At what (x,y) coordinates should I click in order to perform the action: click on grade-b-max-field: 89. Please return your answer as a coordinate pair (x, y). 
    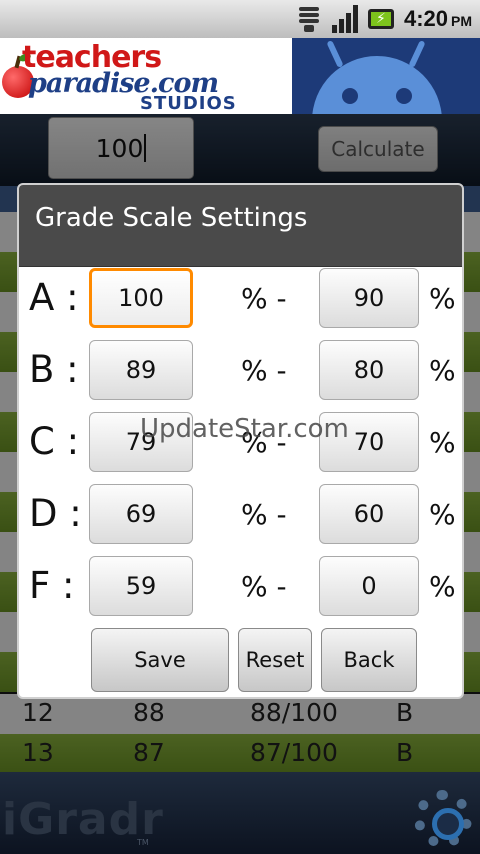
    Looking at the image, I should click on (141, 370).